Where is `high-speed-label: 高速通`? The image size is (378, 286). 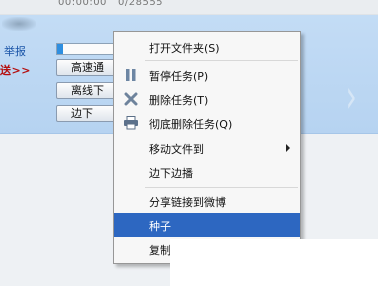 high-speed-label: 高速通 is located at coordinates (87, 67).